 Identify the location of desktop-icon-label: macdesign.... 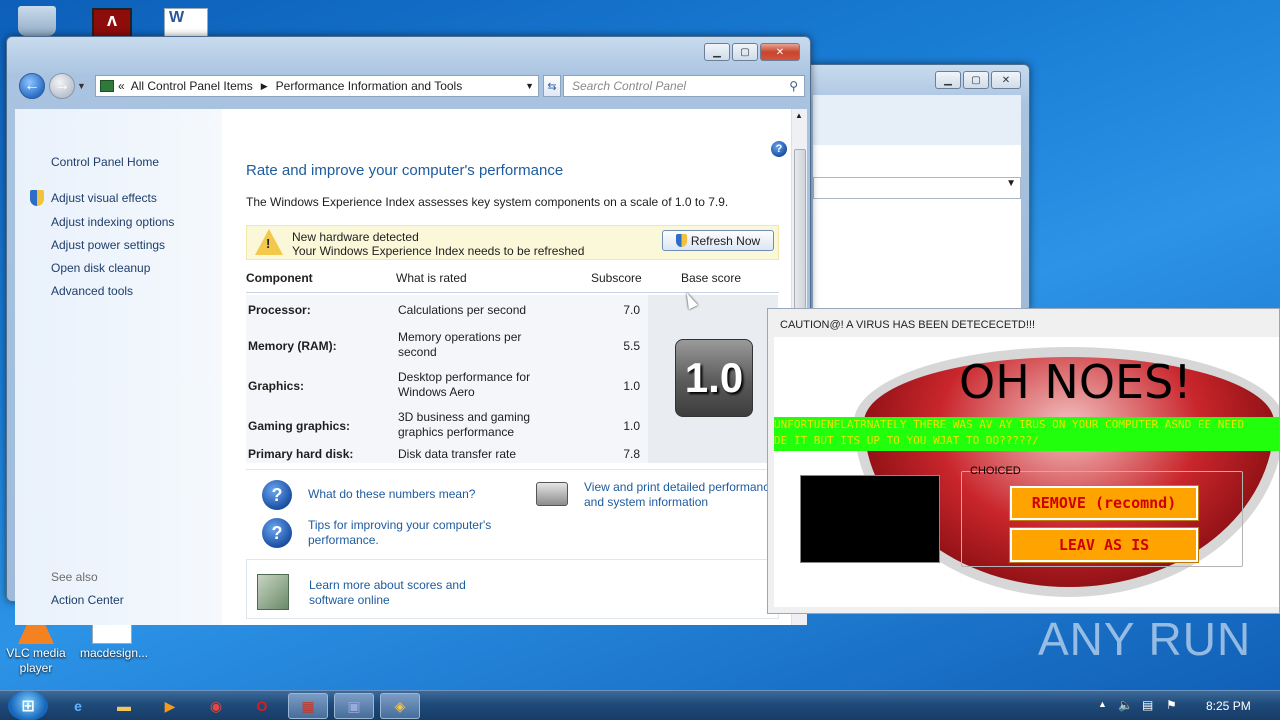
(114, 653).